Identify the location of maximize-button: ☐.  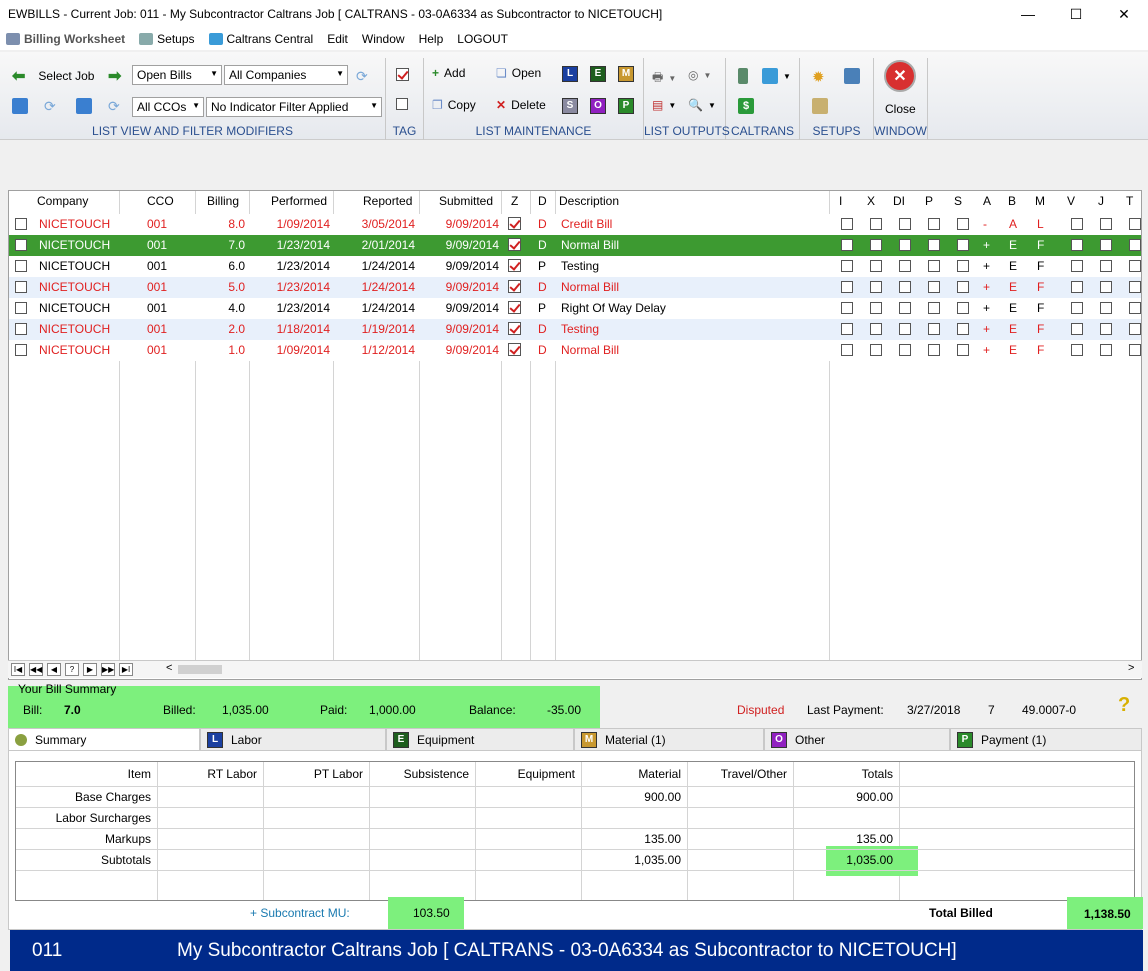
(1076, 14).